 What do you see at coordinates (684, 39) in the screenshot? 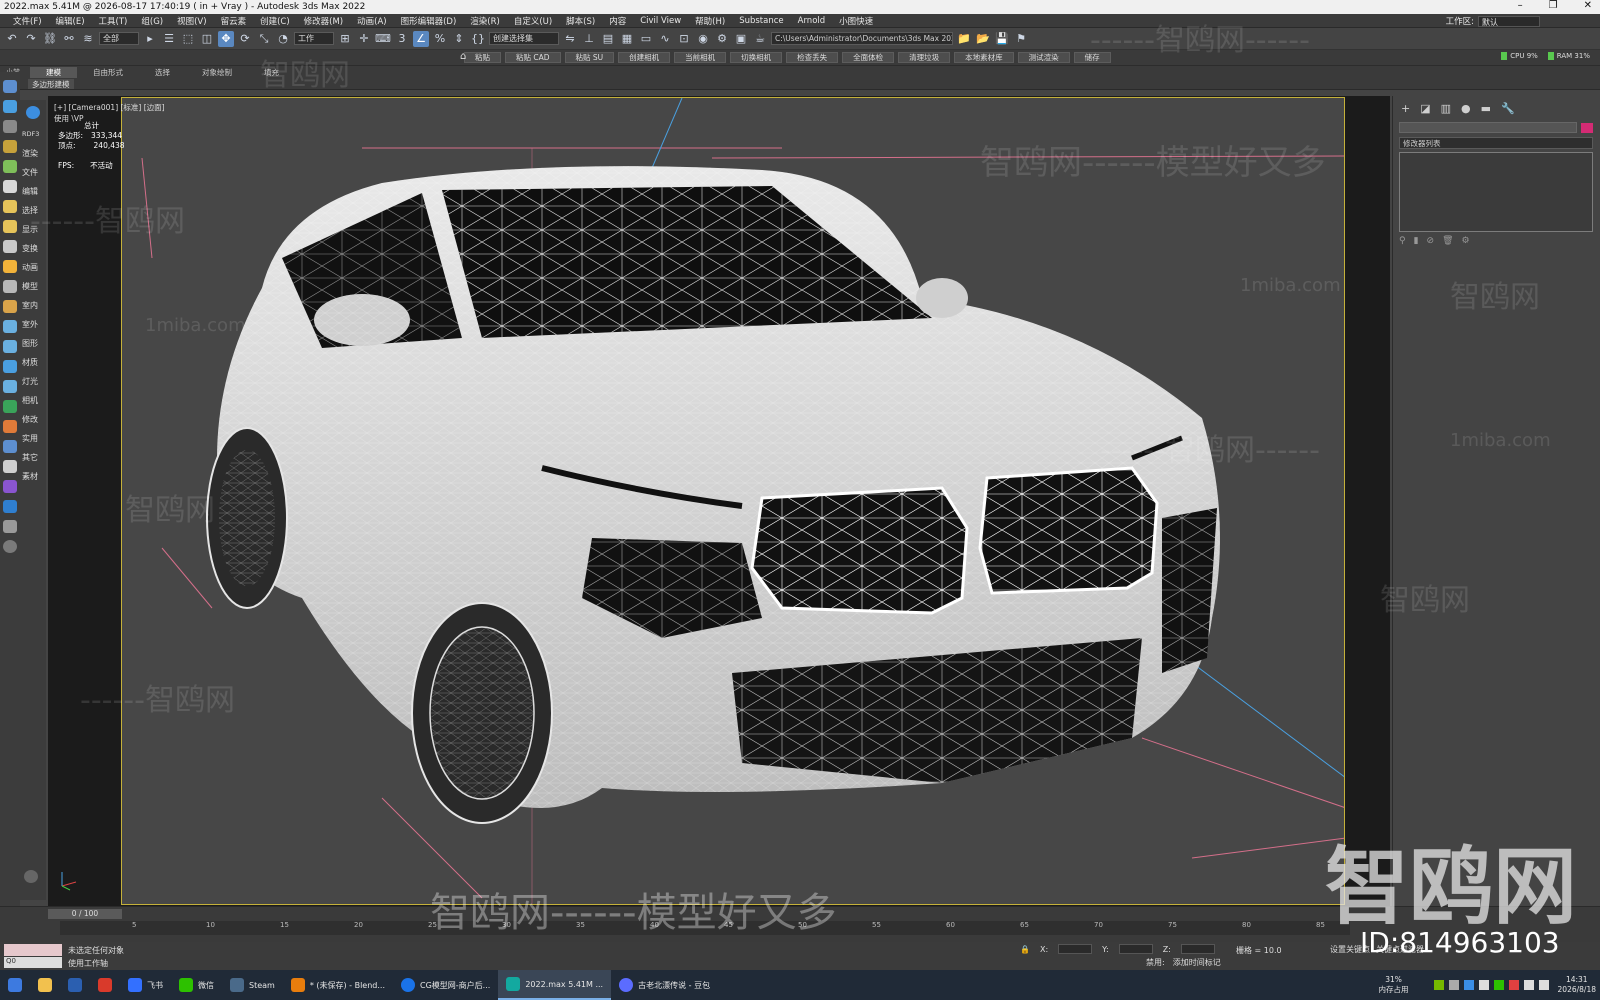
I see `schematic-view-icon: ⊡` at bounding box center [684, 39].